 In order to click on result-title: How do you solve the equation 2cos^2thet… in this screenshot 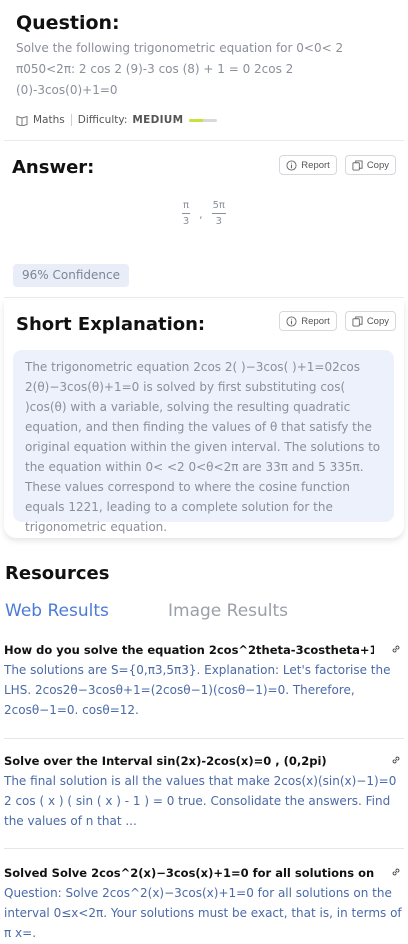, I will do `click(189, 650)`.